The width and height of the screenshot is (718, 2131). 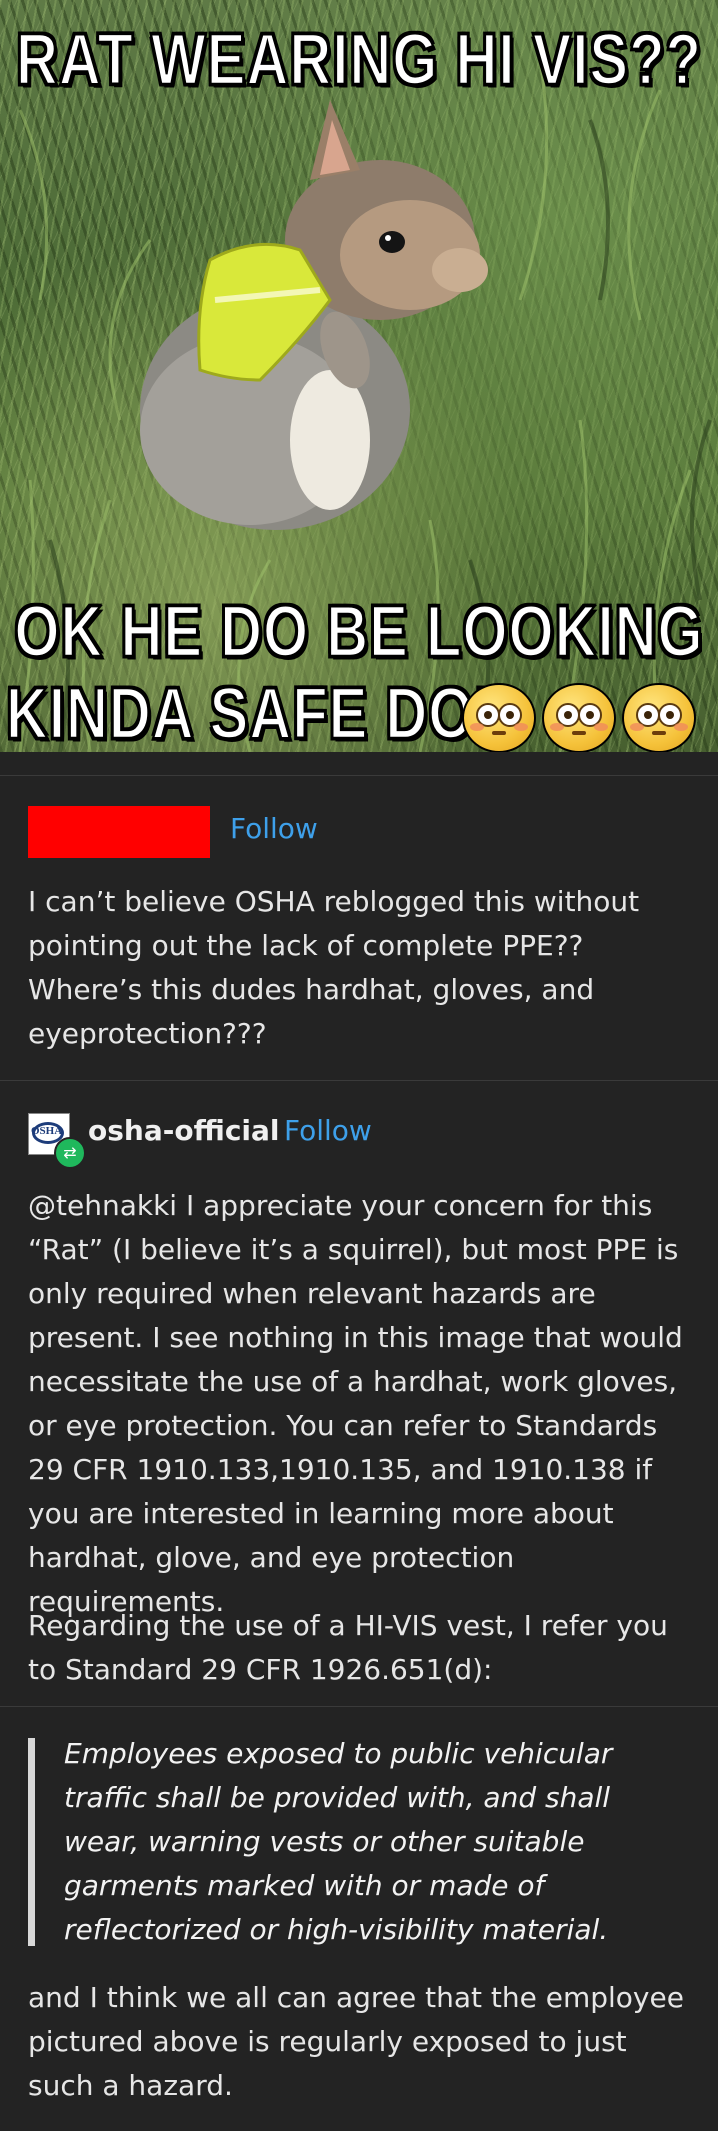 What do you see at coordinates (119, 832) in the screenshot?
I see `redacted-username` at bounding box center [119, 832].